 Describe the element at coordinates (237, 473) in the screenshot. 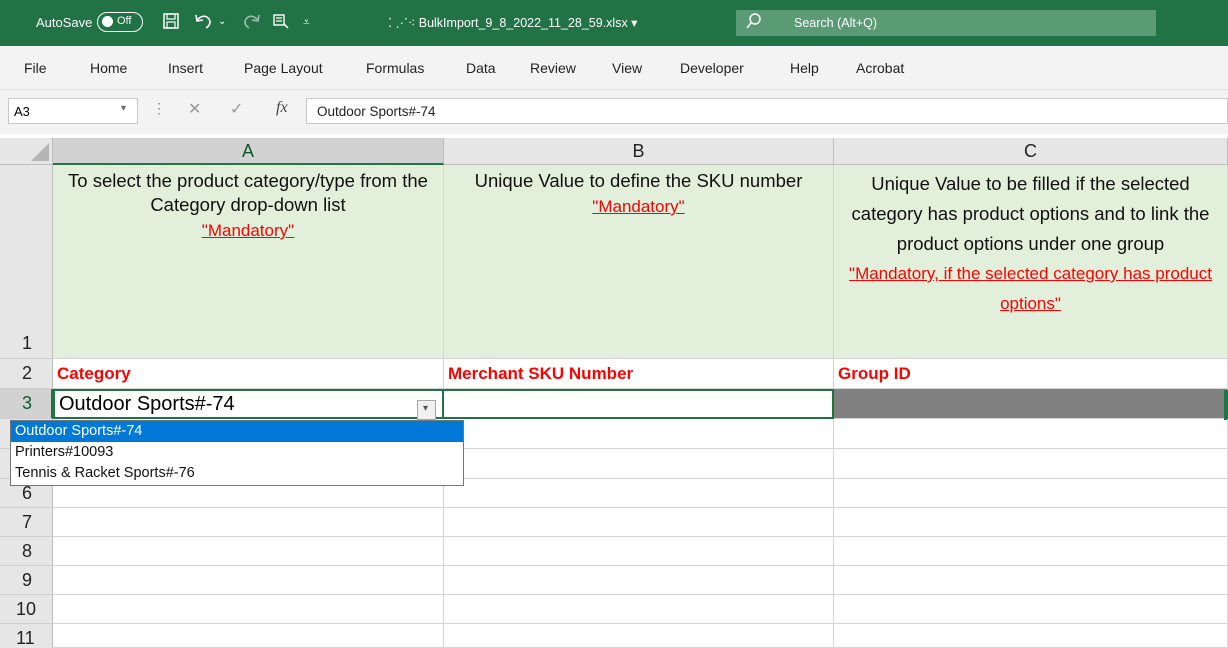

I see `dropdown-option-tennis-racket: Tennis & Racket Sports#-76` at that location.